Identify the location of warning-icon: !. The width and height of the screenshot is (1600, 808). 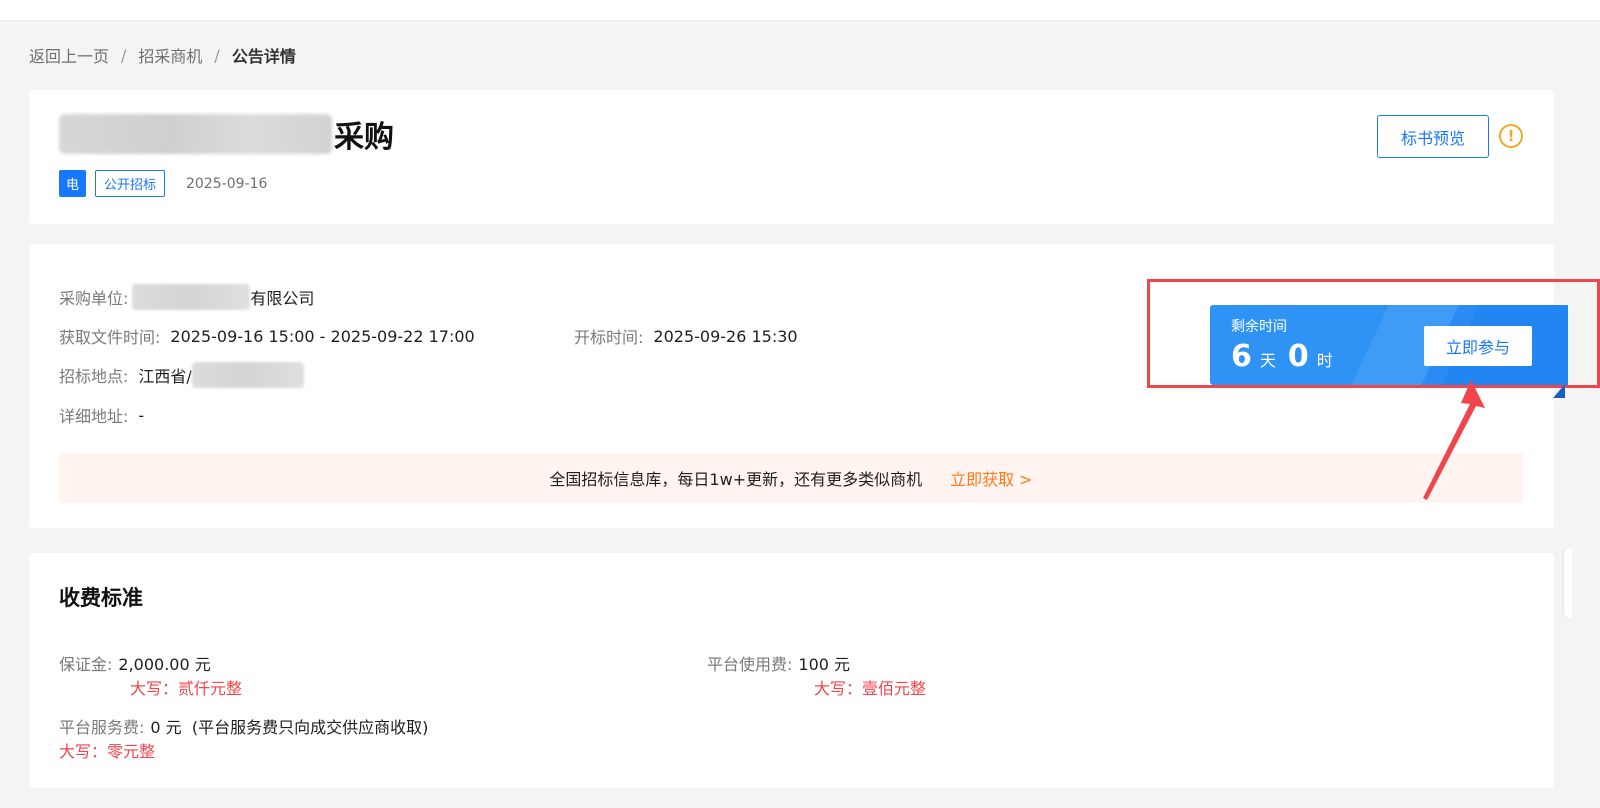
(1511, 136).